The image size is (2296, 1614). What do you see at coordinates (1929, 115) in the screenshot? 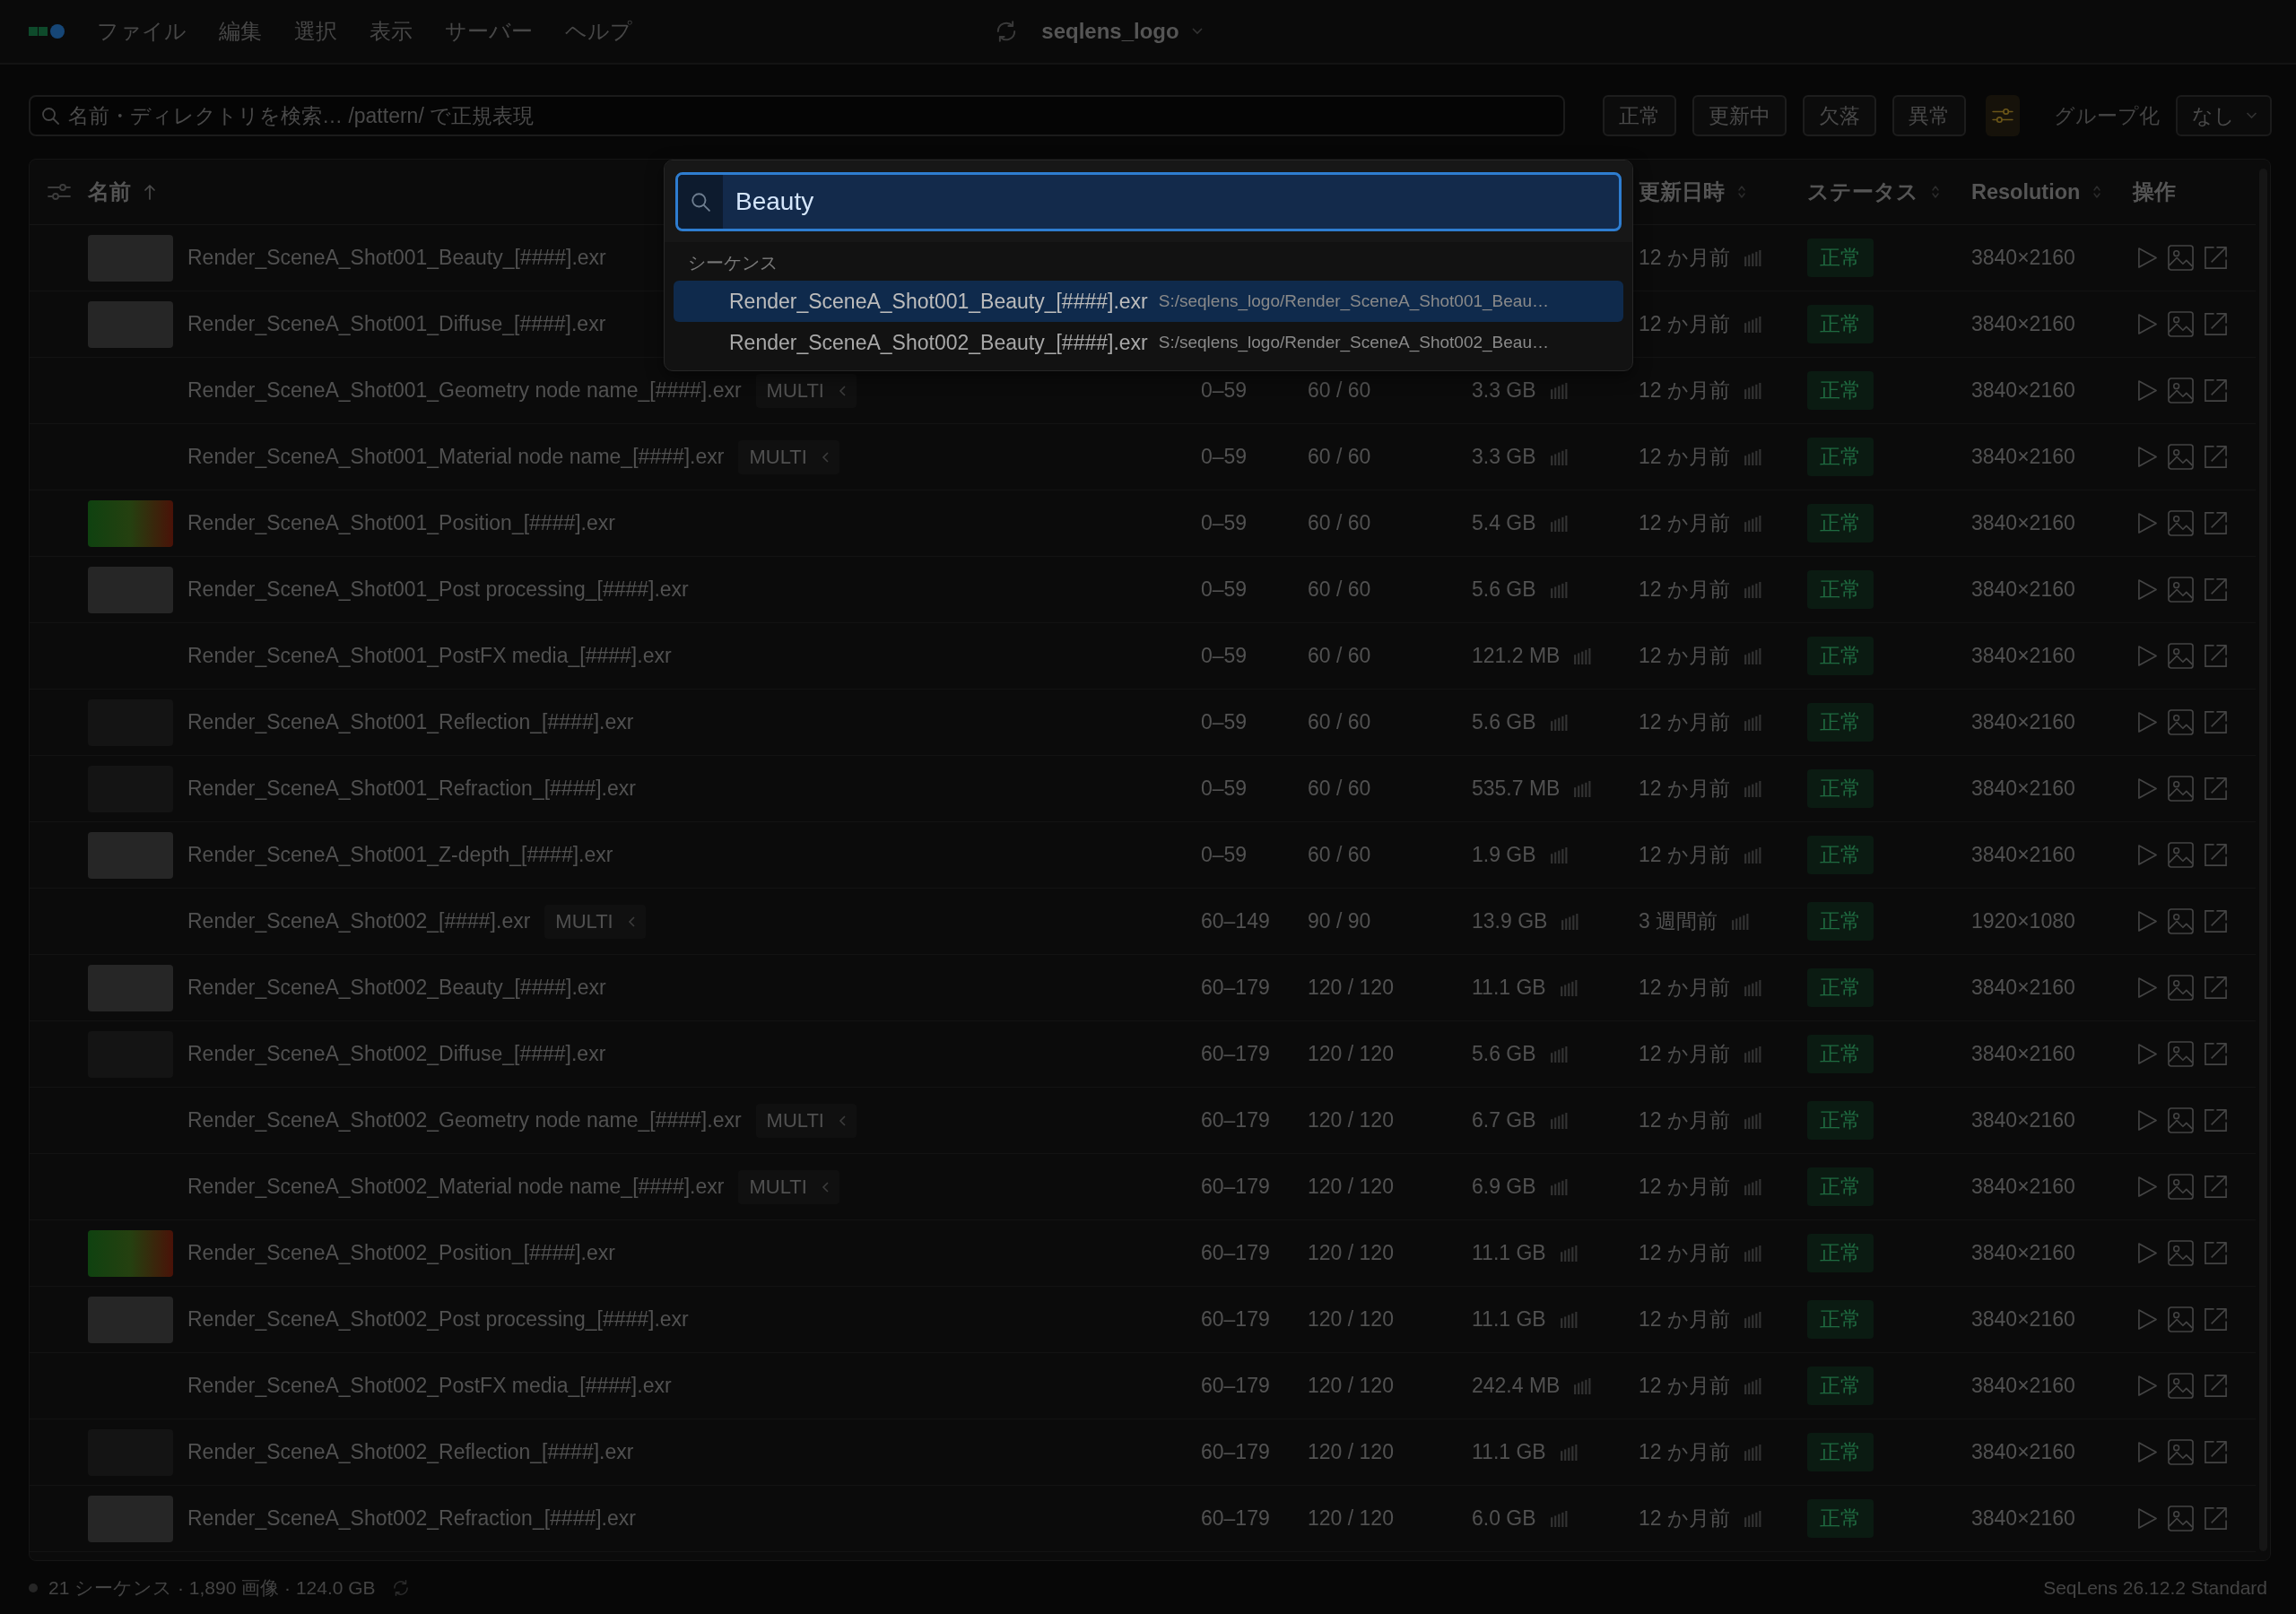
I see `filter-chip: 異常` at bounding box center [1929, 115].